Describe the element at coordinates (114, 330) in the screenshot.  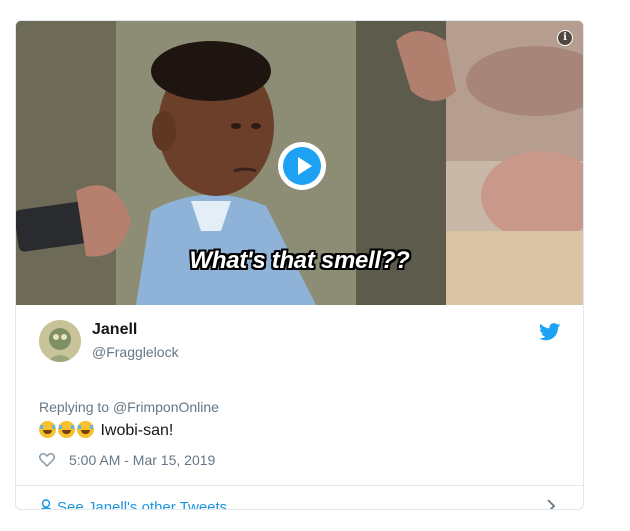
I see `author-name: Janell` at that location.